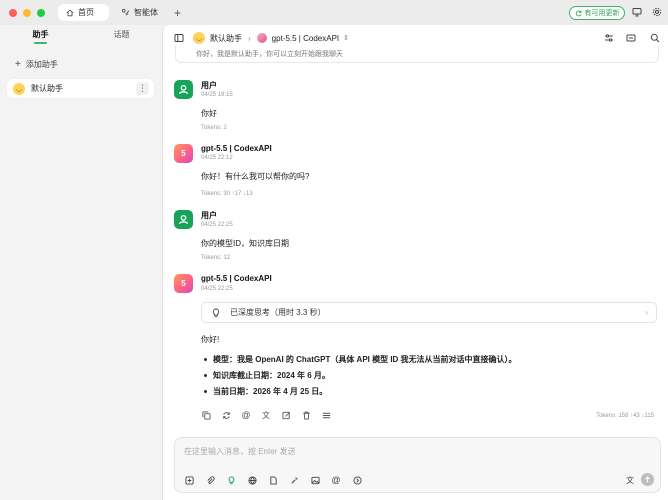 The width and height of the screenshot is (668, 500). Describe the element at coordinates (609, 38) in the screenshot. I see `settings-sliders-icon` at that location.